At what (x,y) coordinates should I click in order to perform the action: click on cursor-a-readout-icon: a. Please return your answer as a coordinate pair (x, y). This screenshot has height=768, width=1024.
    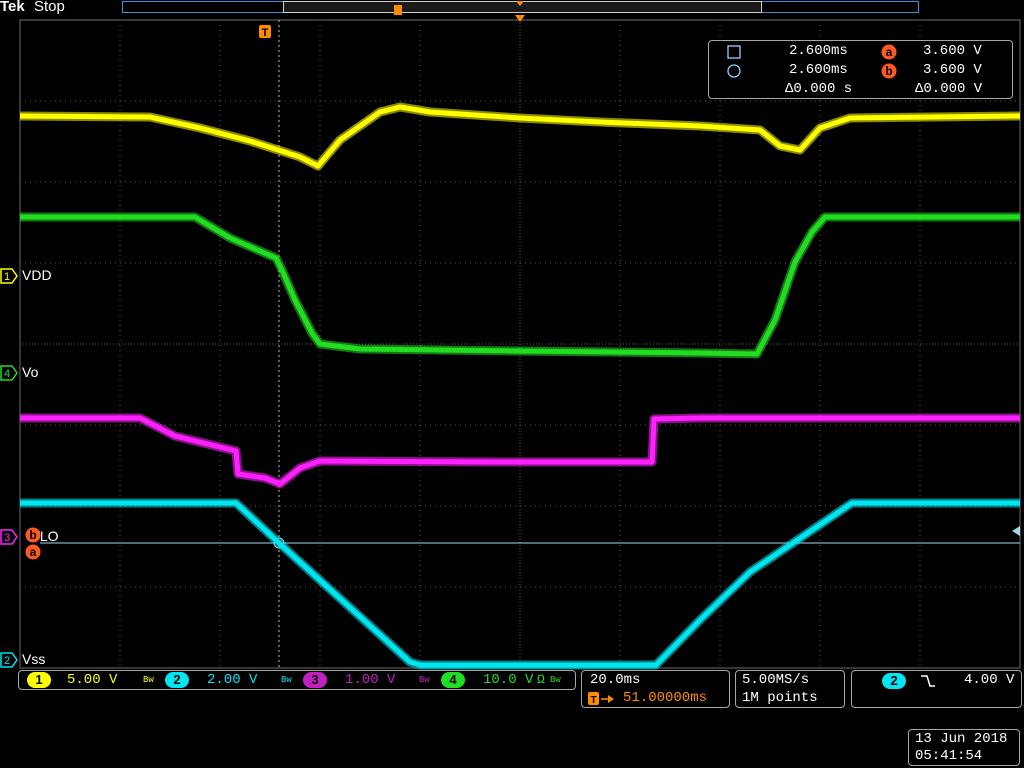
    Looking at the image, I should click on (889, 52).